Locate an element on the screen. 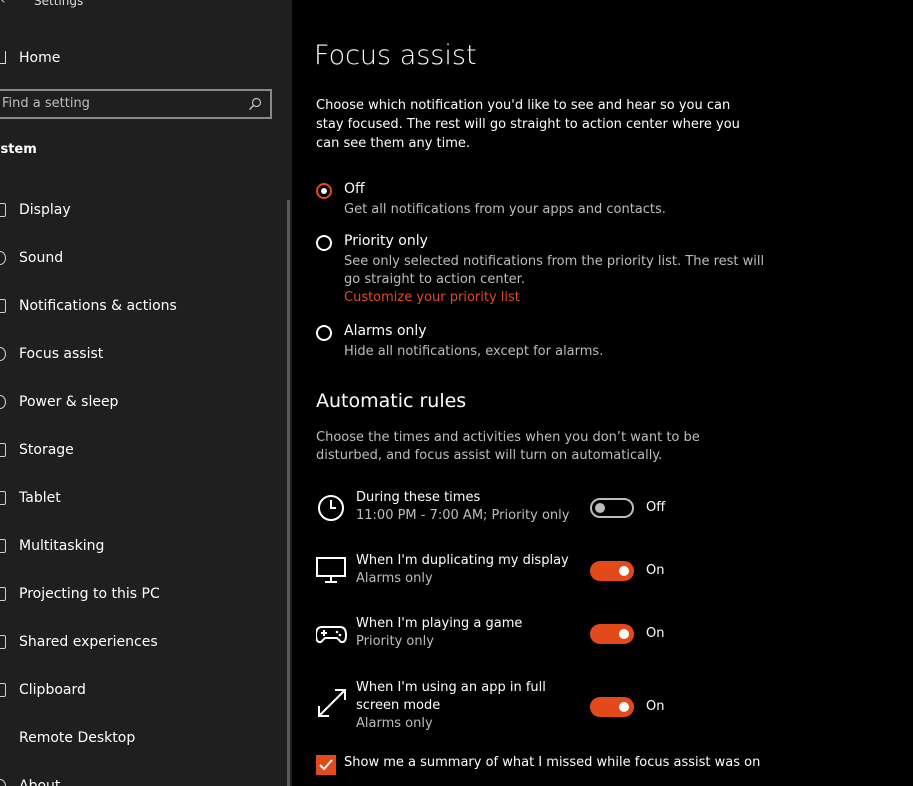 This screenshot has width=913, height=786. sidebar-item-display: Display is located at coordinates (144, 210).